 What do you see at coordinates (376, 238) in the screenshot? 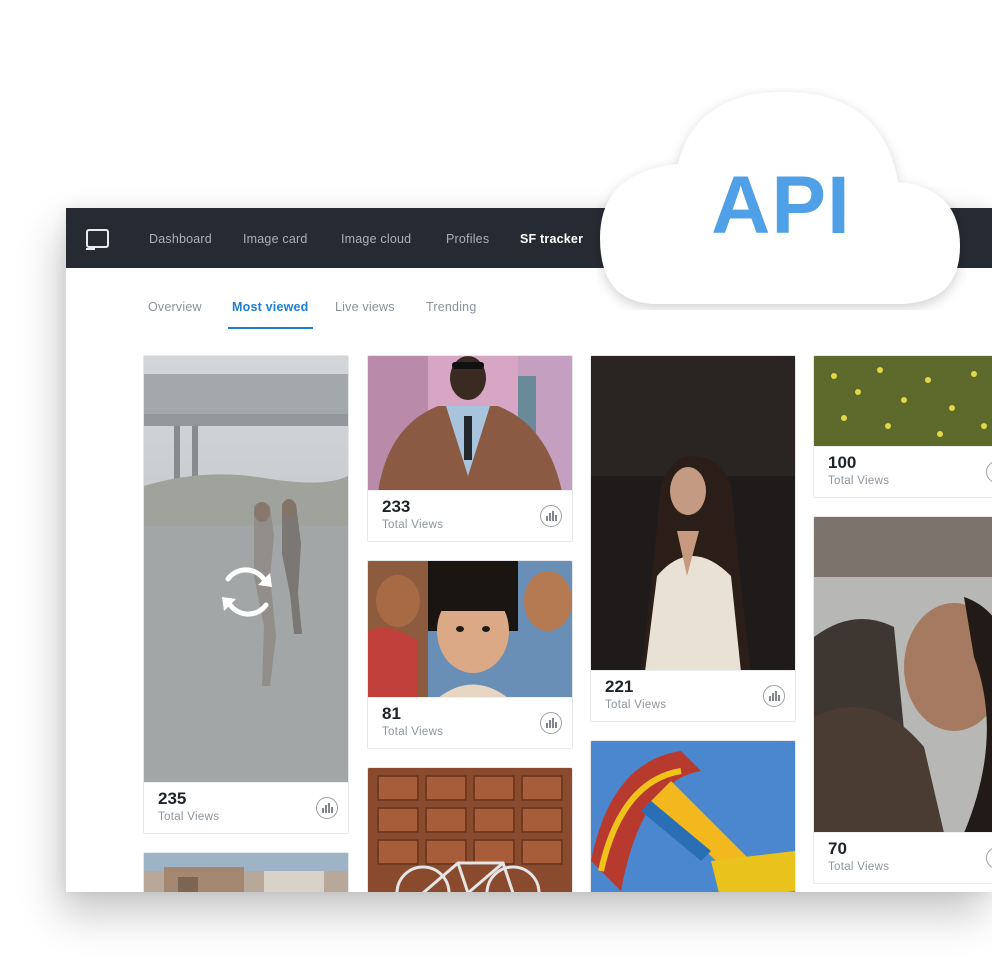
I see `nav-image-cloud: Image cloud` at bounding box center [376, 238].